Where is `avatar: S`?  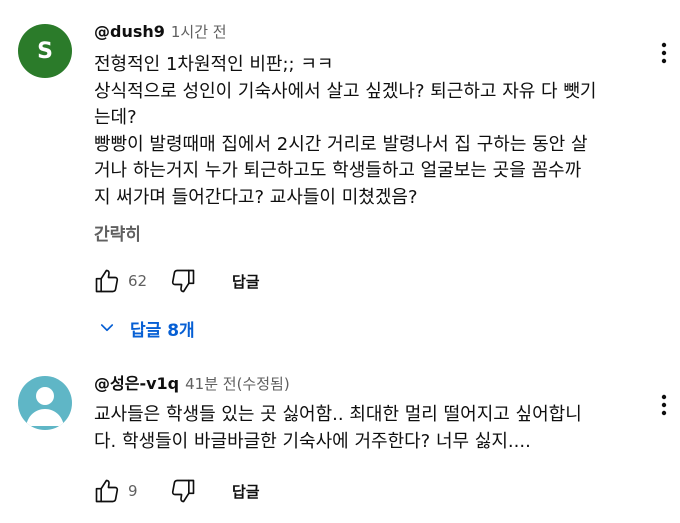 avatar: S is located at coordinates (45, 51).